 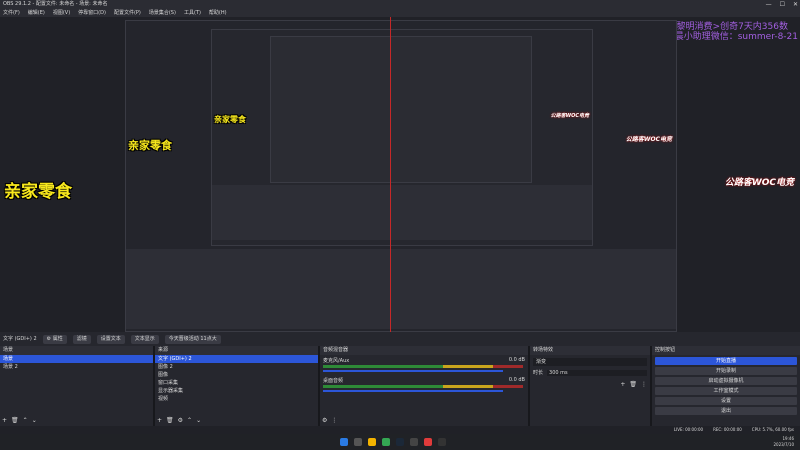 What do you see at coordinates (230, 119) in the screenshot?
I see `nested2-yellow-label: 亲家零食` at bounding box center [230, 119].